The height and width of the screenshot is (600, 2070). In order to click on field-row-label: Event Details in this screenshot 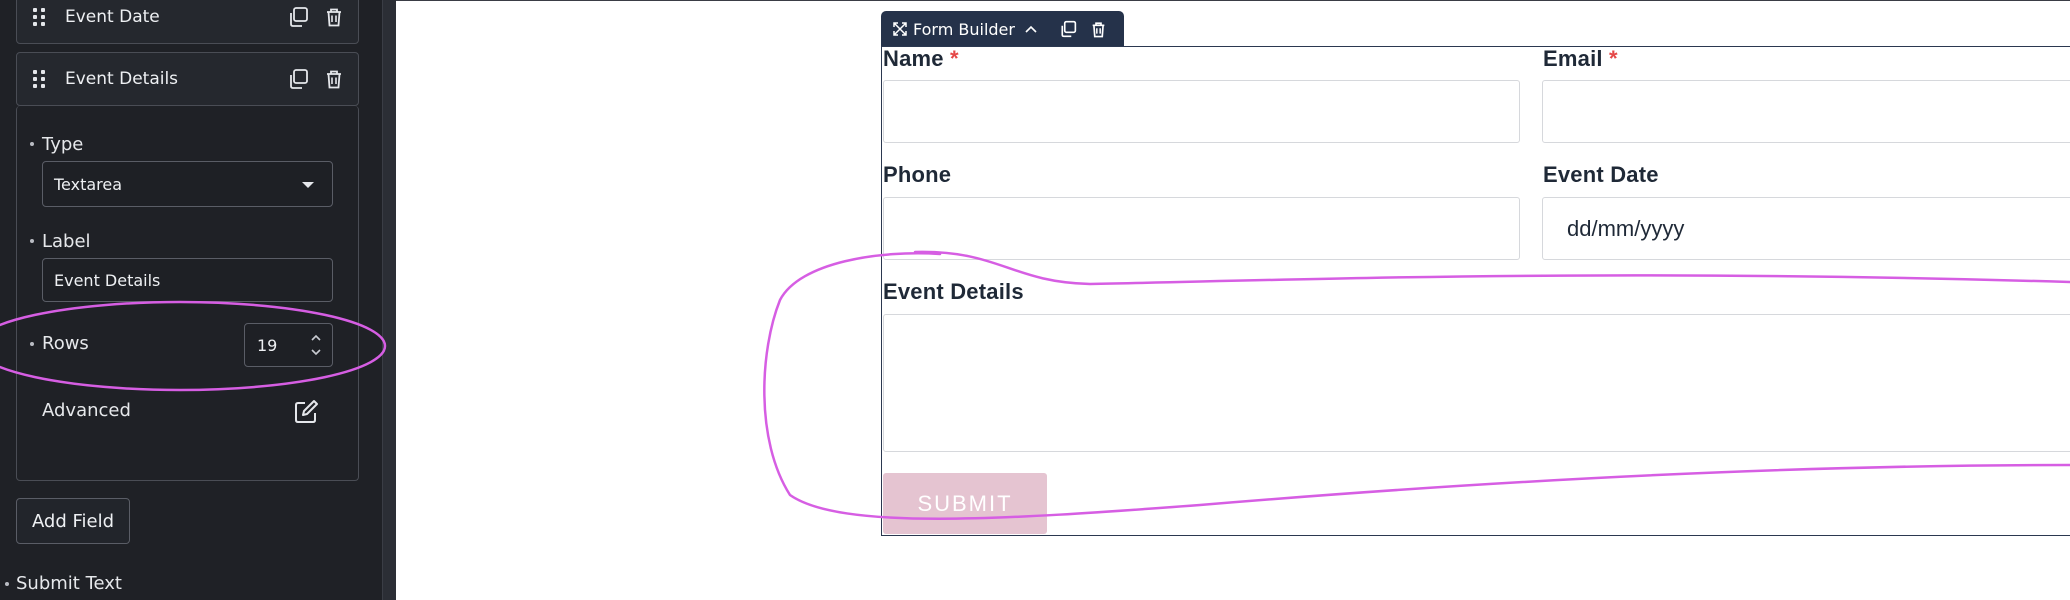, I will do `click(122, 79)`.